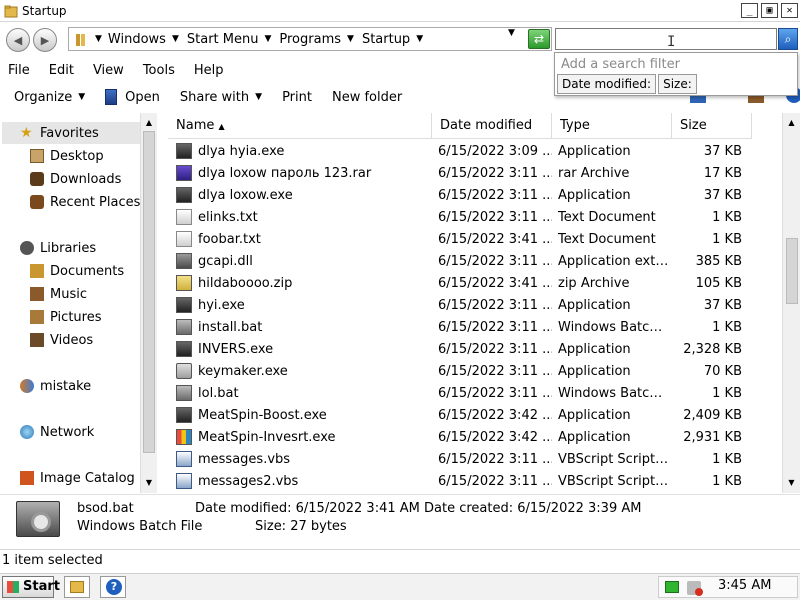 This screenshot has height=600, width=800. I want to click on nav-music: Music, so click(58, 294).